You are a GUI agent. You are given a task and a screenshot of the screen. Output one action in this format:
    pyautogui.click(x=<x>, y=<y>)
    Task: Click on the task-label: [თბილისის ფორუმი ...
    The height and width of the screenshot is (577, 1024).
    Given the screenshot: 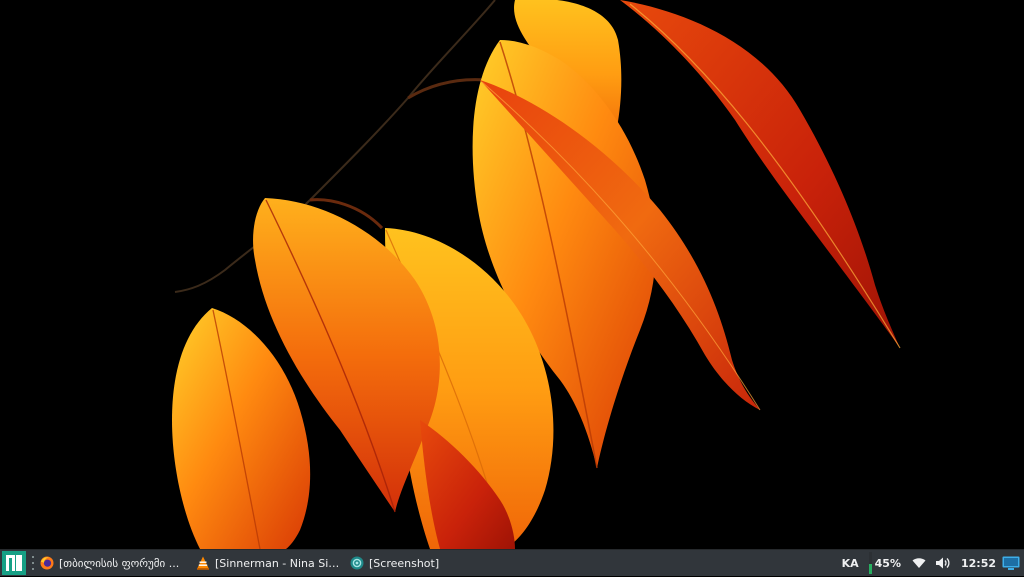 What is the action you would take?
    pyautogui.click(x=119, y=563)
    